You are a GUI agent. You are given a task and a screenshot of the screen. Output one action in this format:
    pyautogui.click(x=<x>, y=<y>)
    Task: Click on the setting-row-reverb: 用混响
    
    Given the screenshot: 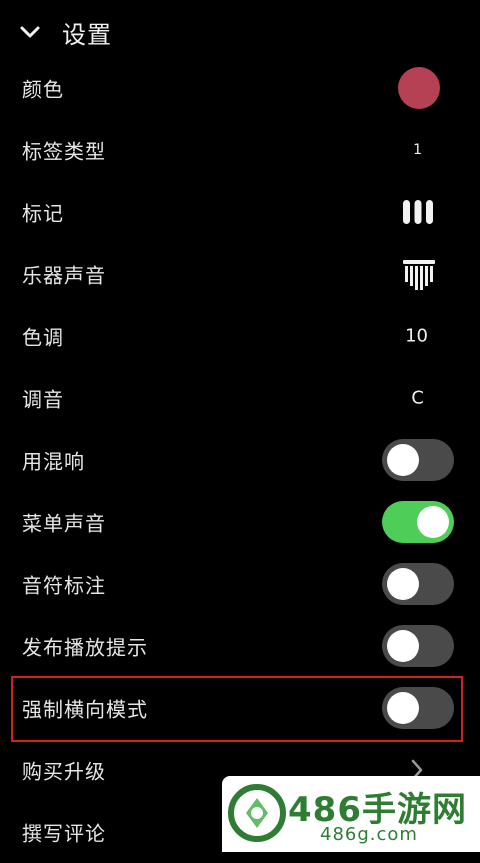 What is the action you would take?
    pyautogui.click(x=240, y=460)
    